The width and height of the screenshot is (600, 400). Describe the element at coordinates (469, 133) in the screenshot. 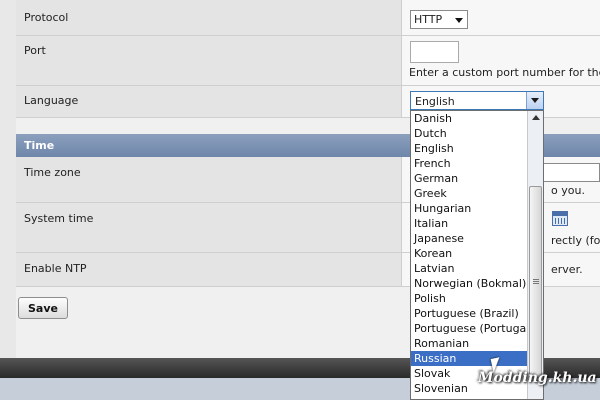

I see `language-option: Dutch` at that location.